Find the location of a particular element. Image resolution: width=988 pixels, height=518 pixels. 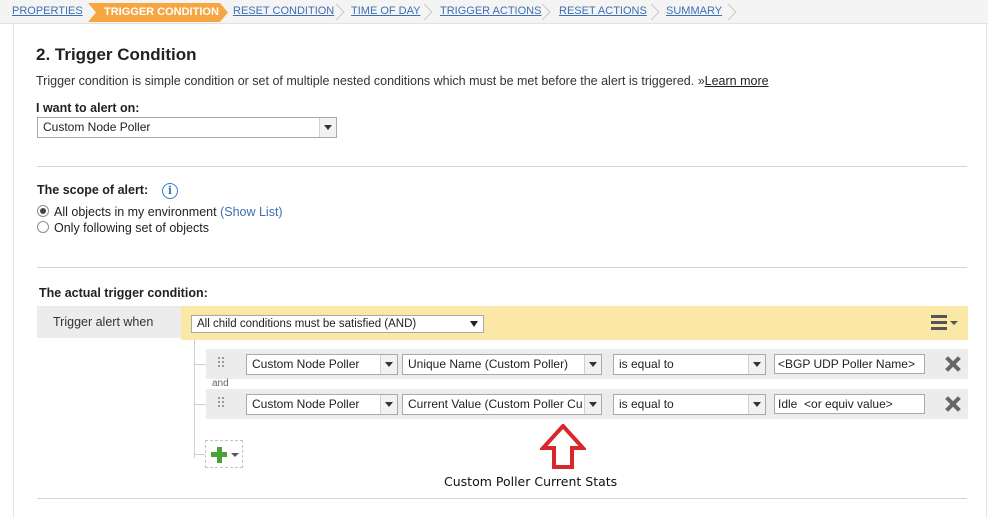

step-time-of-day: TIME OF DAY is located at coordinates (385, 11).